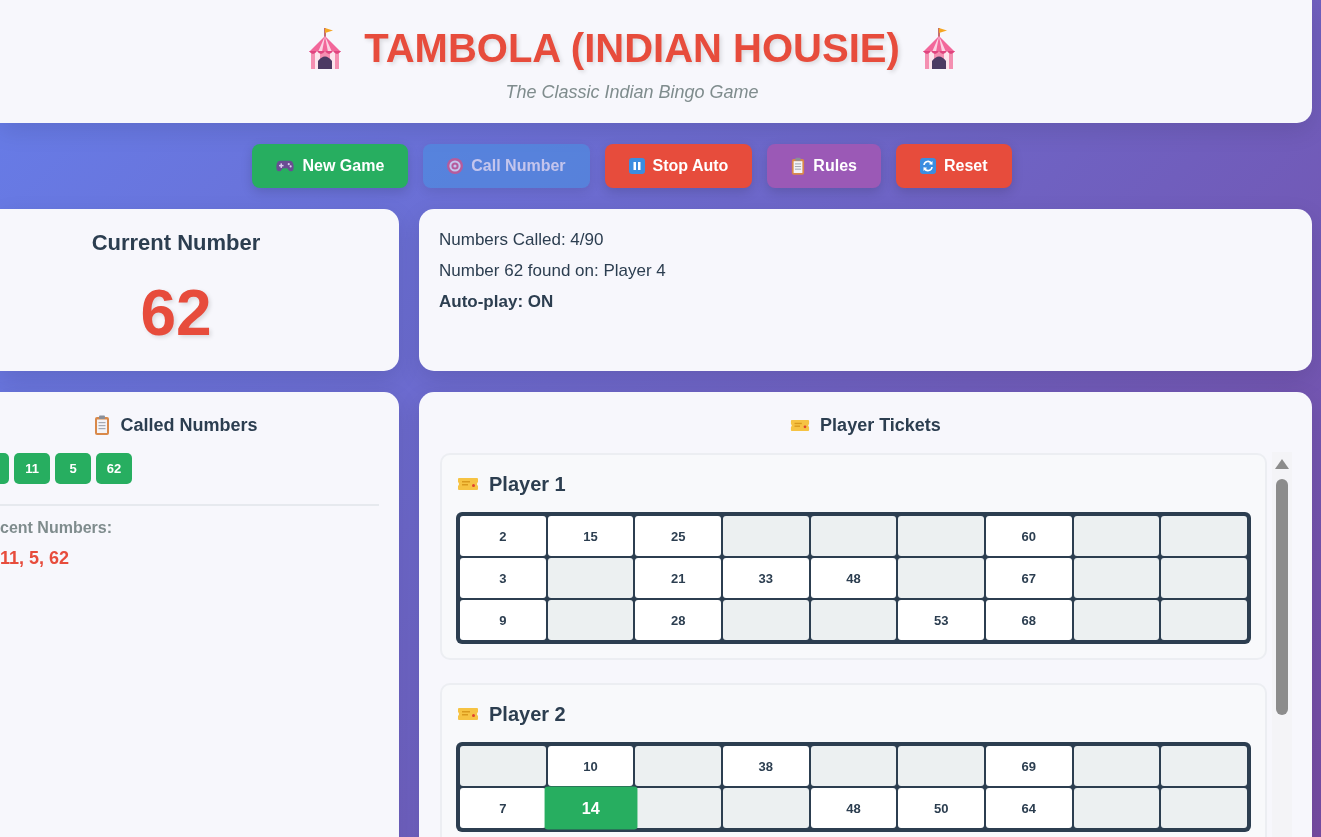 The width and height of the screenshot is (1321, 837). What do you see at coordinates (503, 808) in the screenshot?
I see `ticket-cell: 7` at bounding box center [503, 808].